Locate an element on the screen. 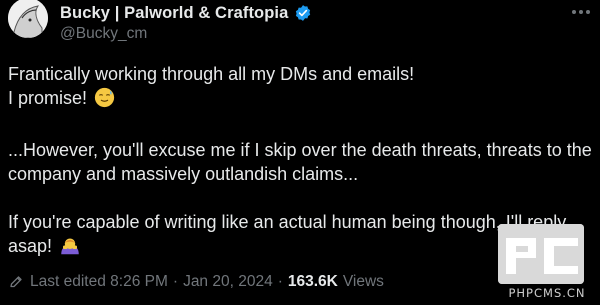 The image size is (600, 305). avatar is located at coordinates (28, 19).